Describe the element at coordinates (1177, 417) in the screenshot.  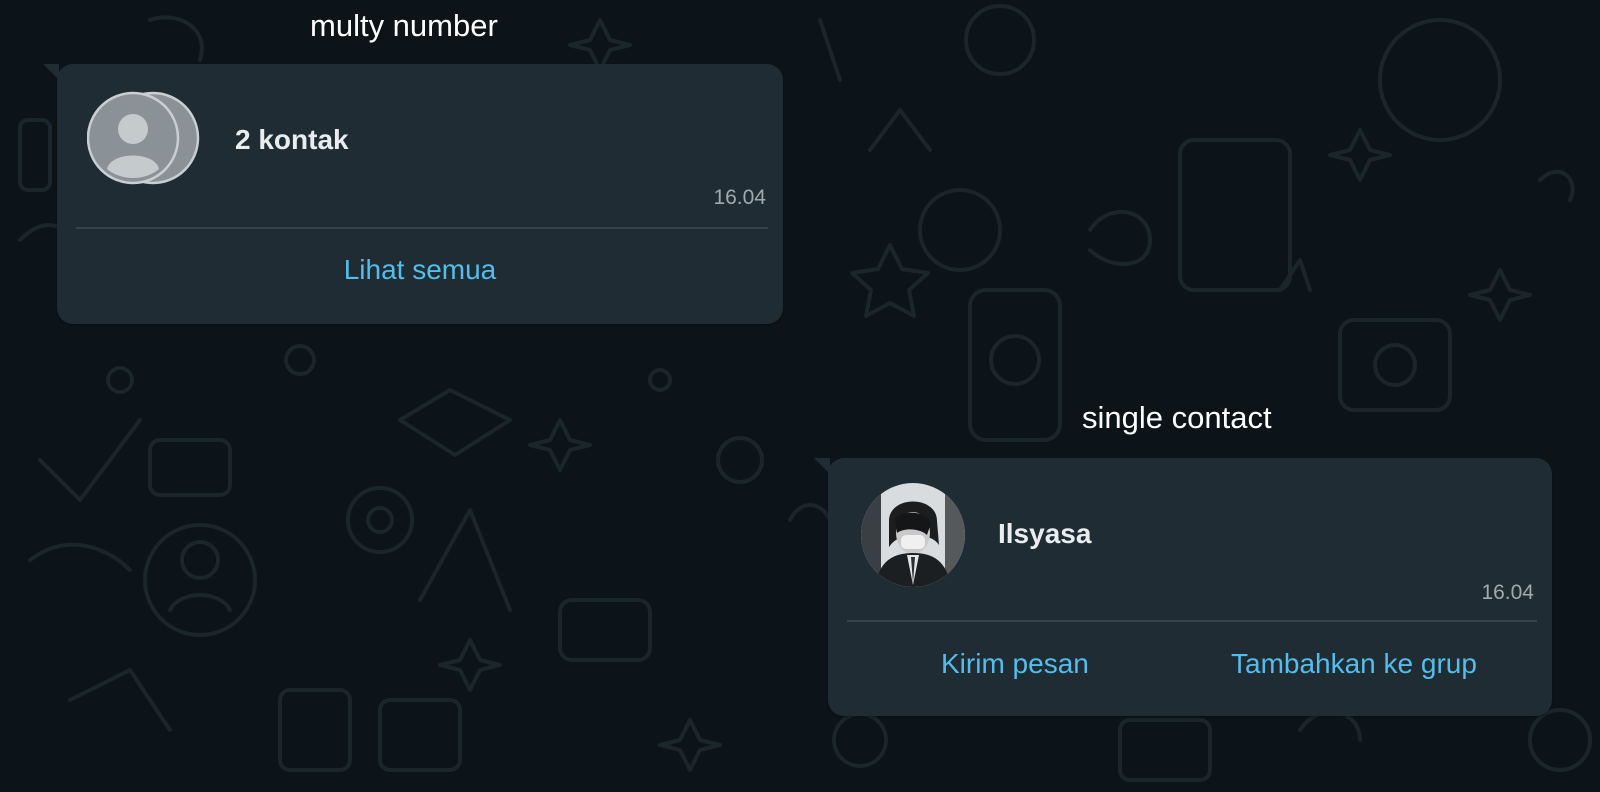
I see `caption-single-contact: single contact` at that location.